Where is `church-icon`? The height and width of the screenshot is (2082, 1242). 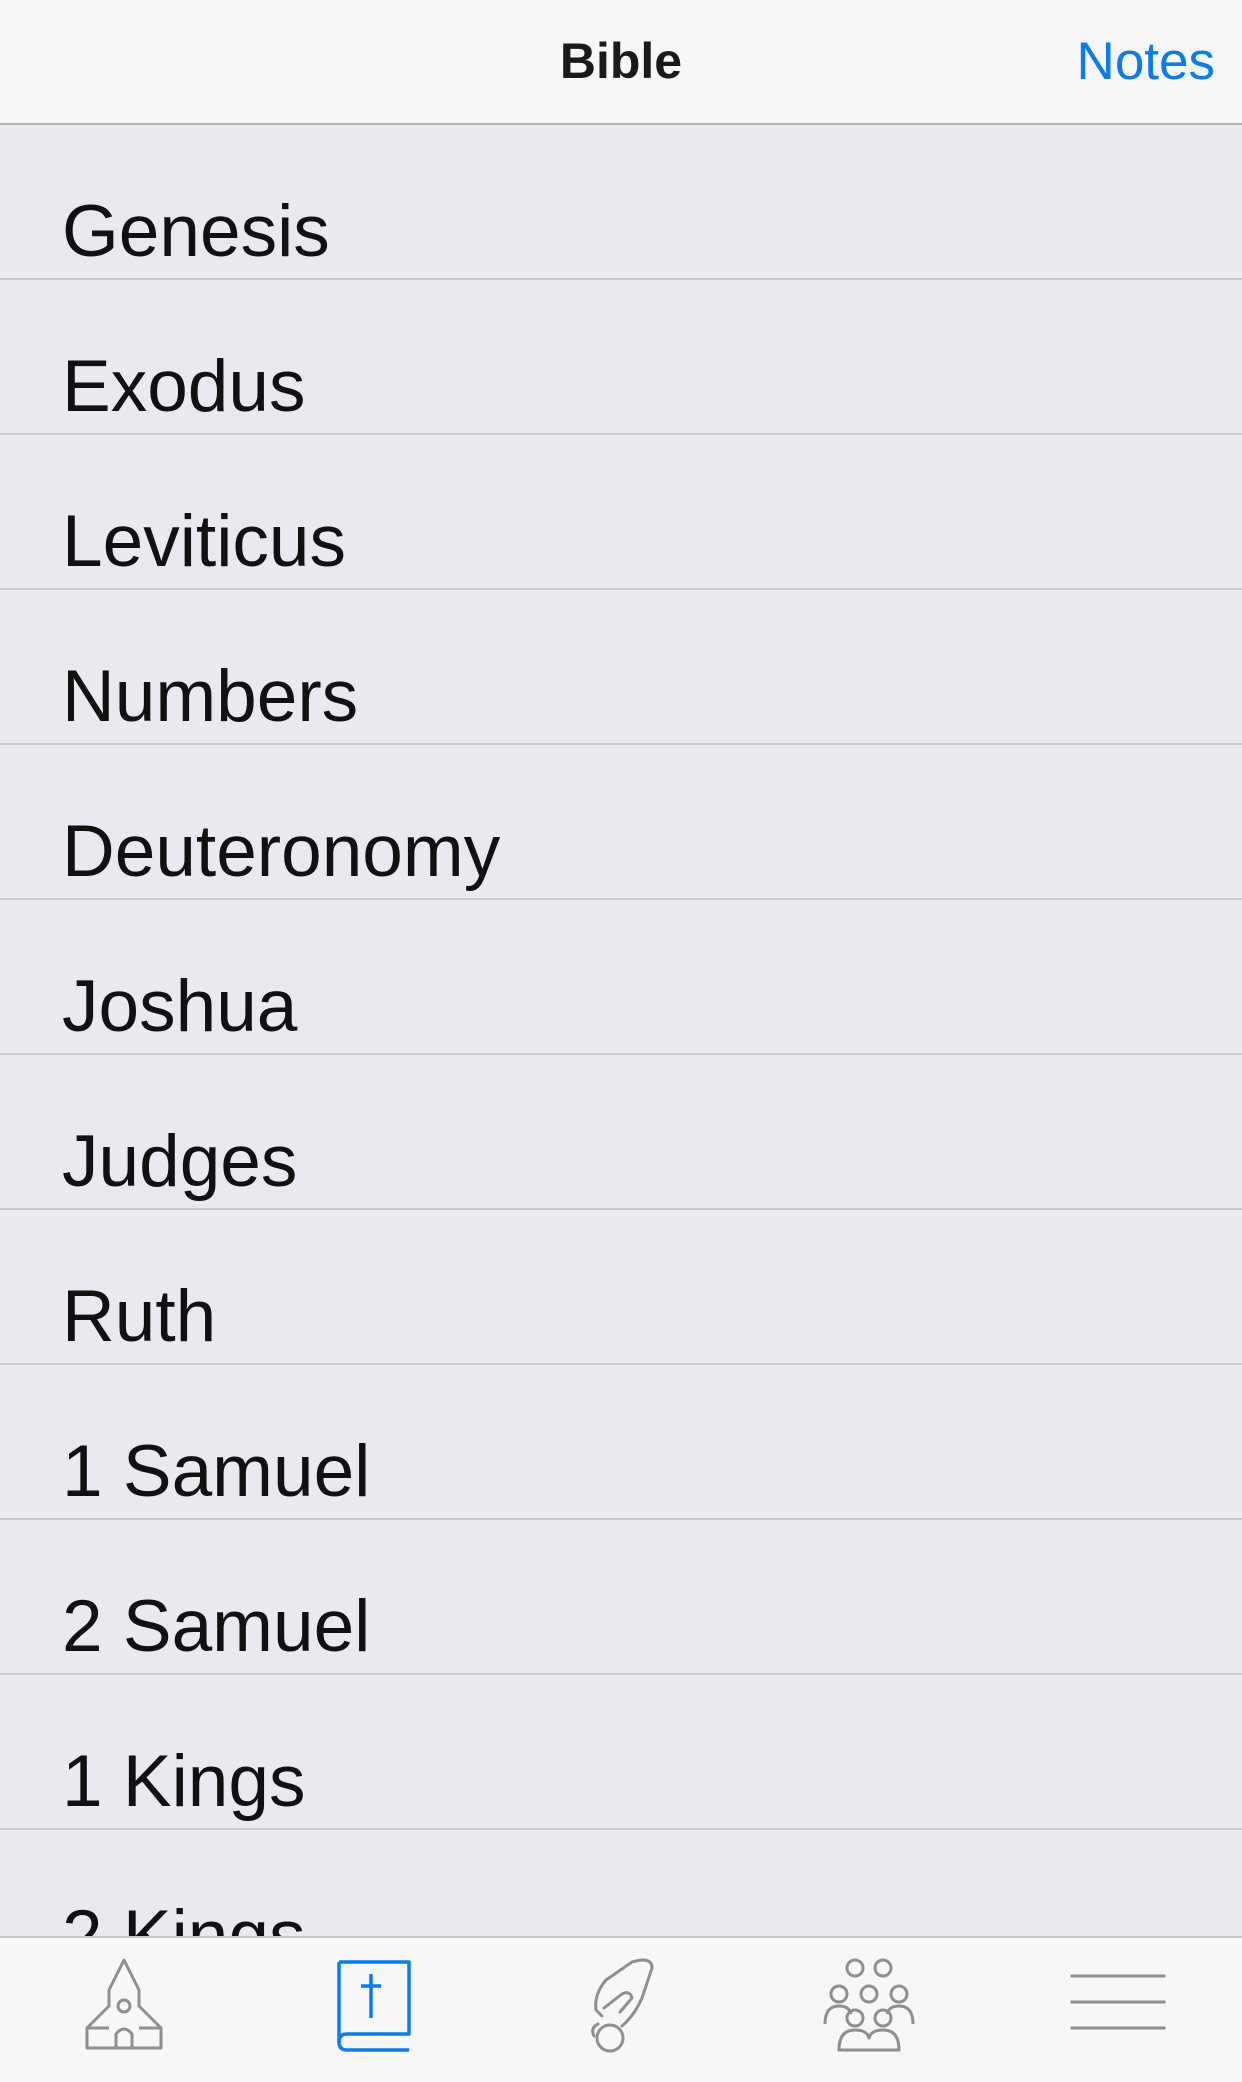 church-icon is located at coordinates (124, 2004).